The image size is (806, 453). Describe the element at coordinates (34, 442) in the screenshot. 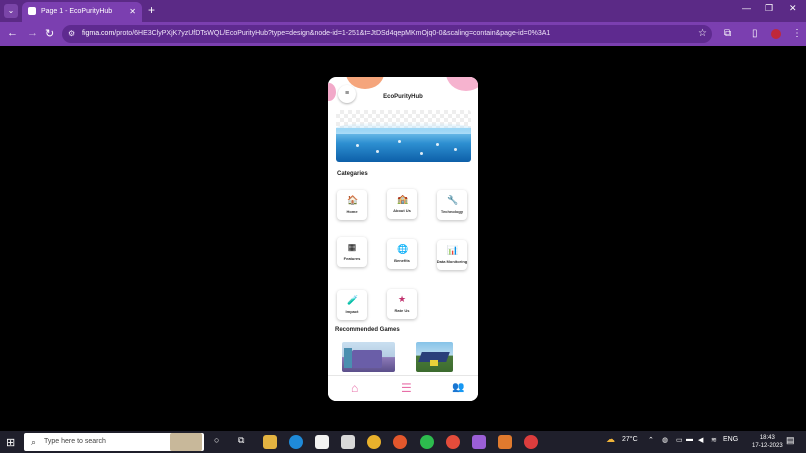

I see `search-icon: ⌕` at that location.